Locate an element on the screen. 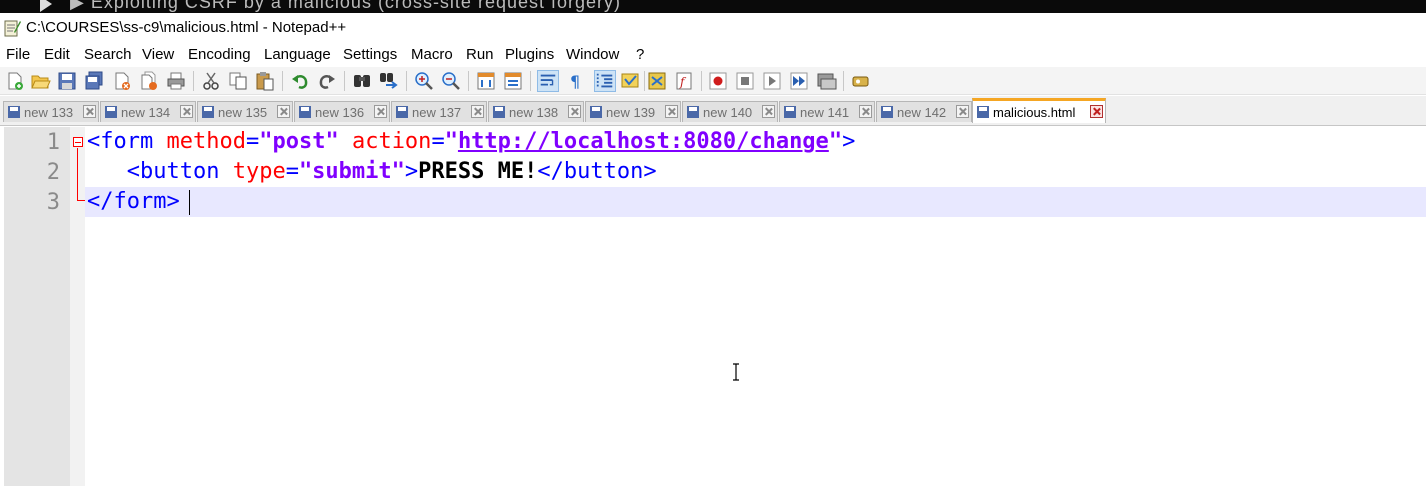 The height and width of the screenshot is (486, 1426). ibeam-cursor-icon is located at coordinates (736, 372).